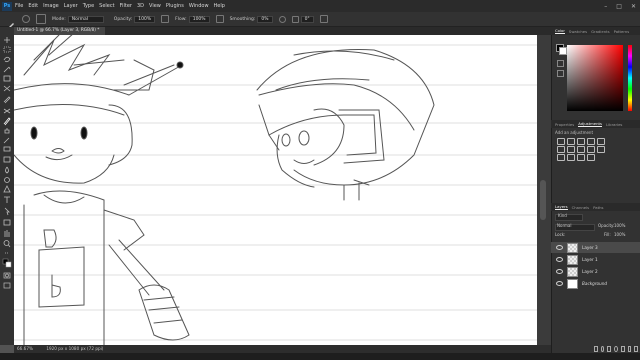 This screenshot has height=360, width=640. I want to click on tab-patterns: Patterns, so click(622, 31).